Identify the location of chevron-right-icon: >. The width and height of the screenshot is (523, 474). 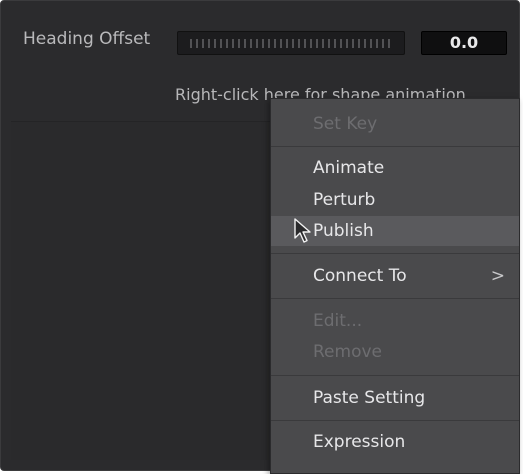
(497, 276).